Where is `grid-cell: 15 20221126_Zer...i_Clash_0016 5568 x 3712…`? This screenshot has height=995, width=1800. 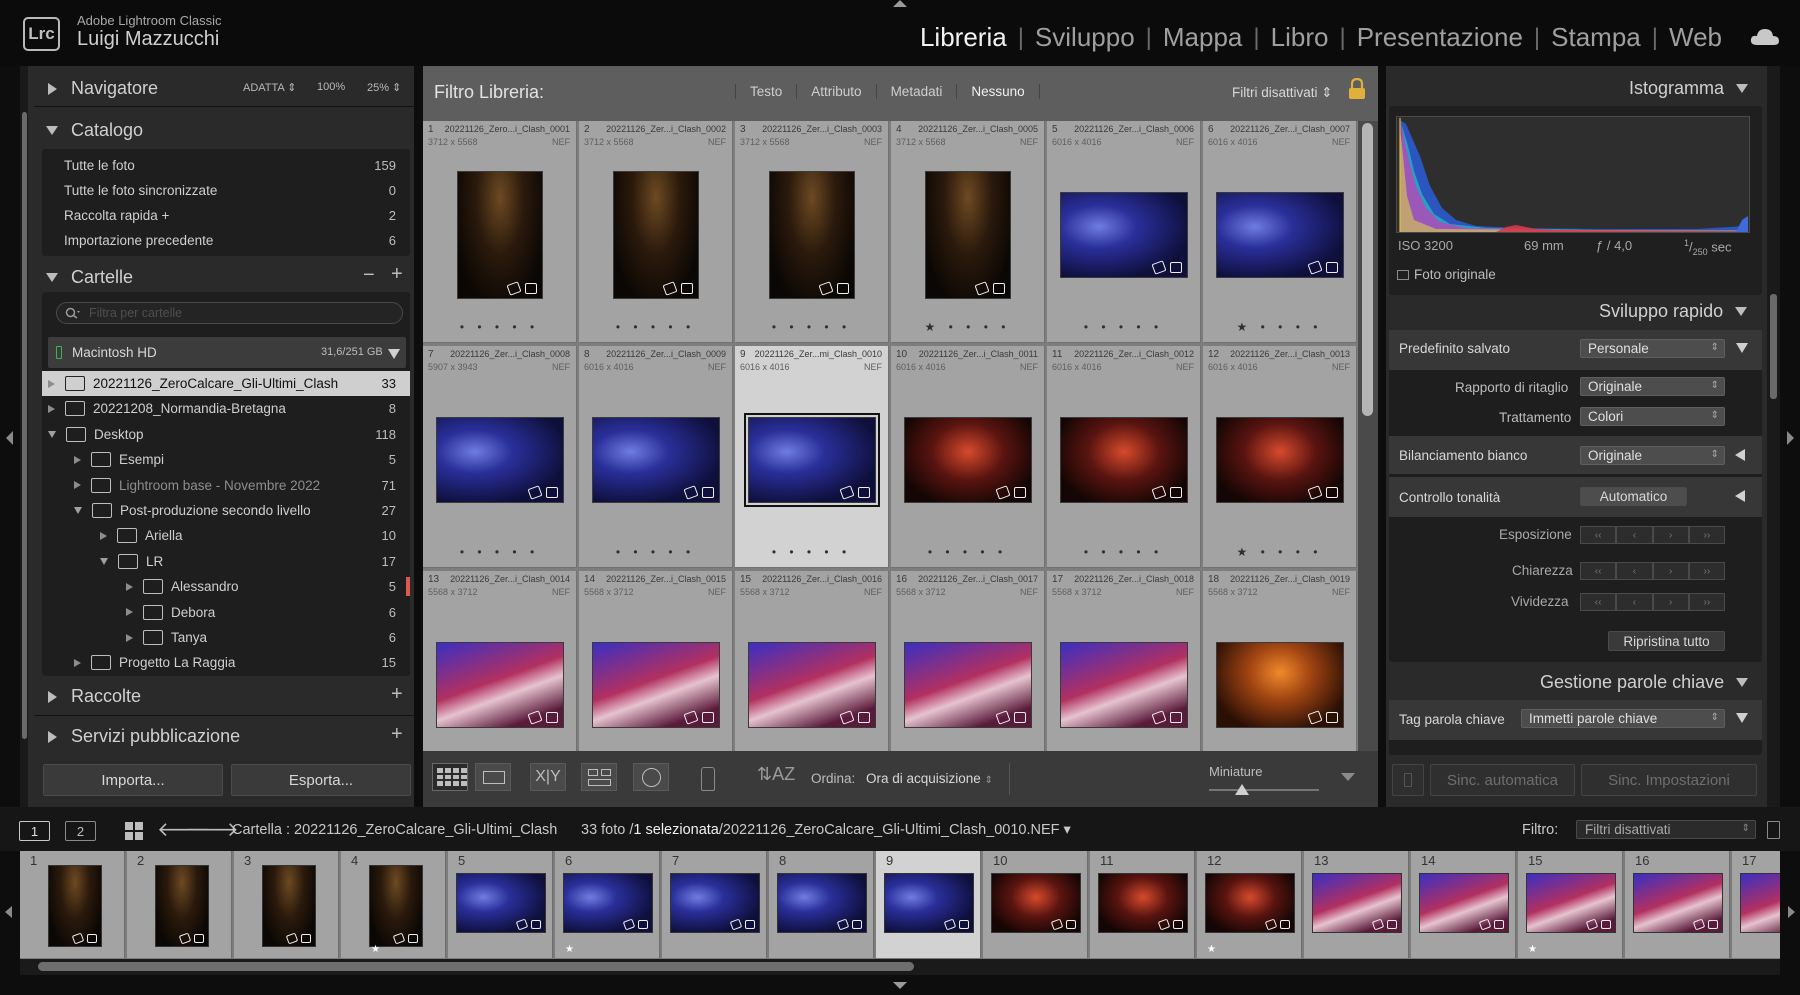
grid-cell: 15 20221126_Zer...i_Clash_0016 5568 x 3712… is located at coordinates (812, 661).